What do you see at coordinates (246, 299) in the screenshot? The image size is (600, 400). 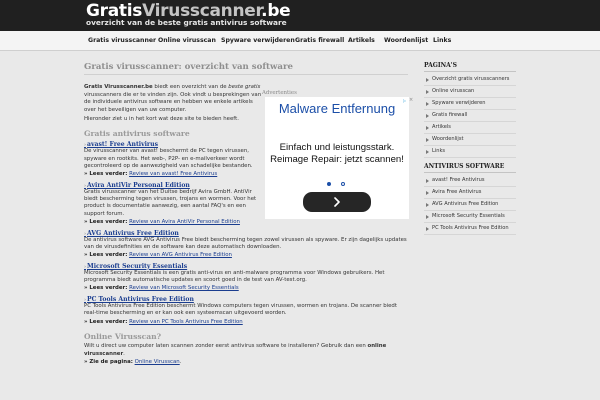 I see `entry-title-pctools: ›PC Tools Antivirus Free Edition` at bounding box center [246, 299].